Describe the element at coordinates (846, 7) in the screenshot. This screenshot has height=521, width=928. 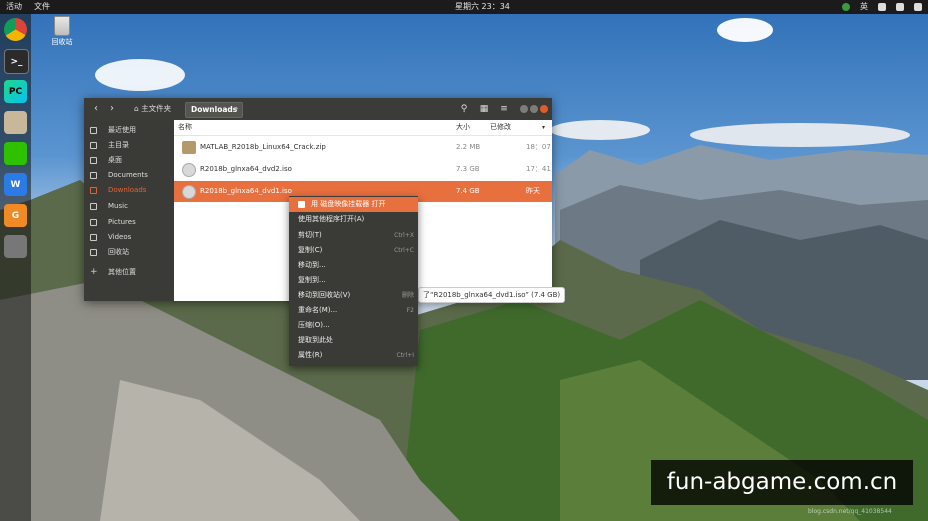
I see `app-indicator-icon` at that location.